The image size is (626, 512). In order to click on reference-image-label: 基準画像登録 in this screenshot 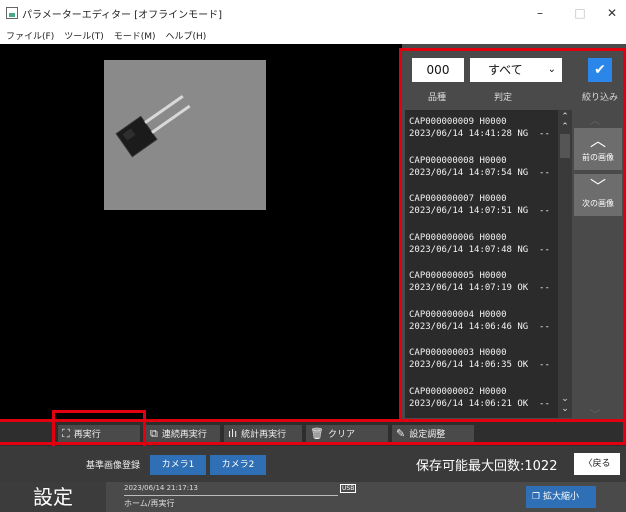, I will do `click(113, 466)`.